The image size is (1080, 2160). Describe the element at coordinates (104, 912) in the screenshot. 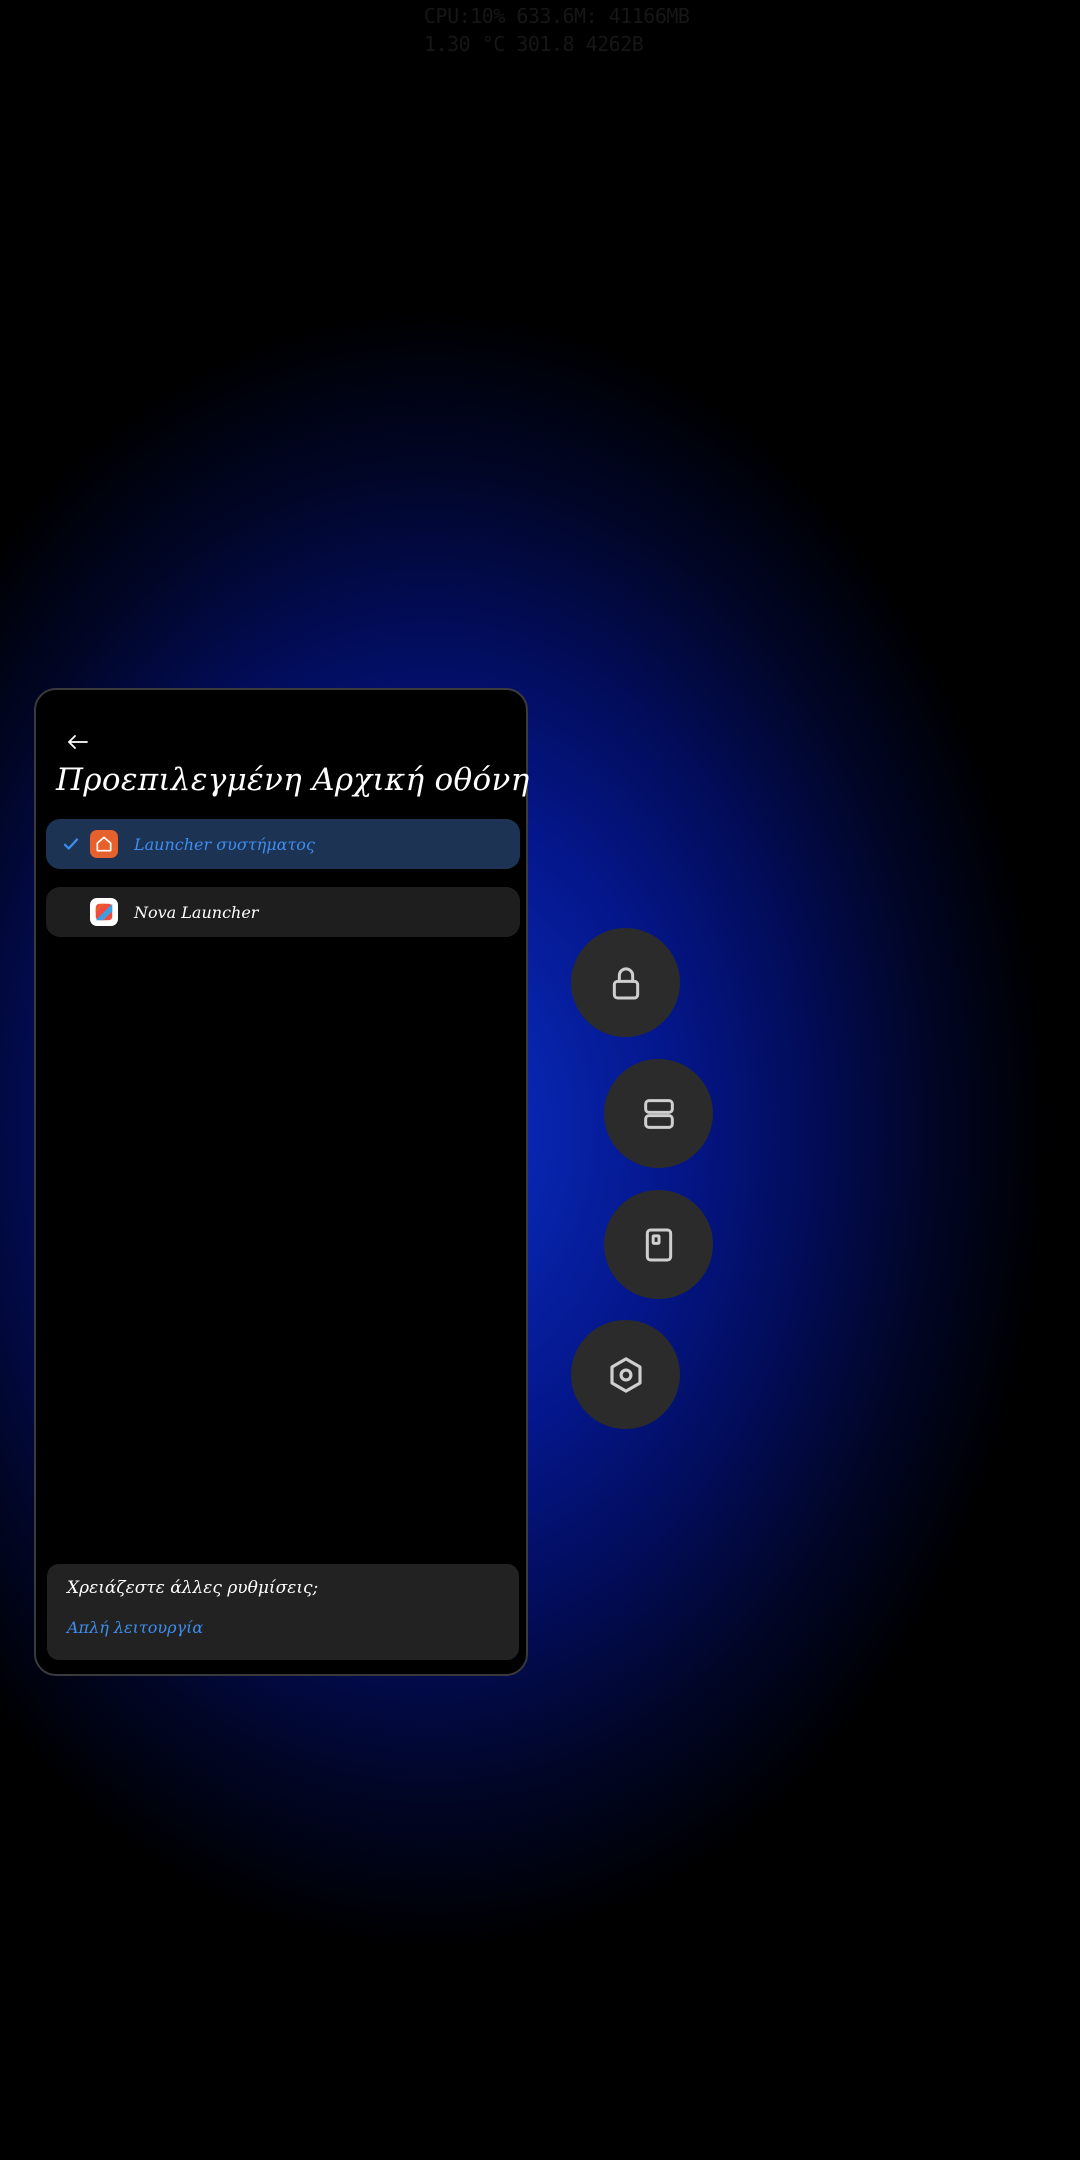

I see `nova-launcher-icon` at that location.